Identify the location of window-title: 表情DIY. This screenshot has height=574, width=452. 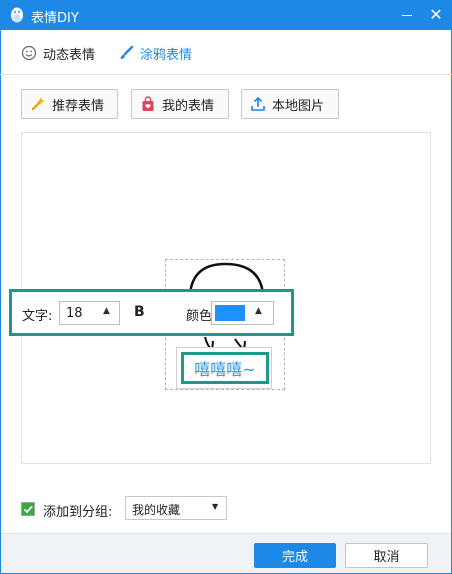
(55, 18).